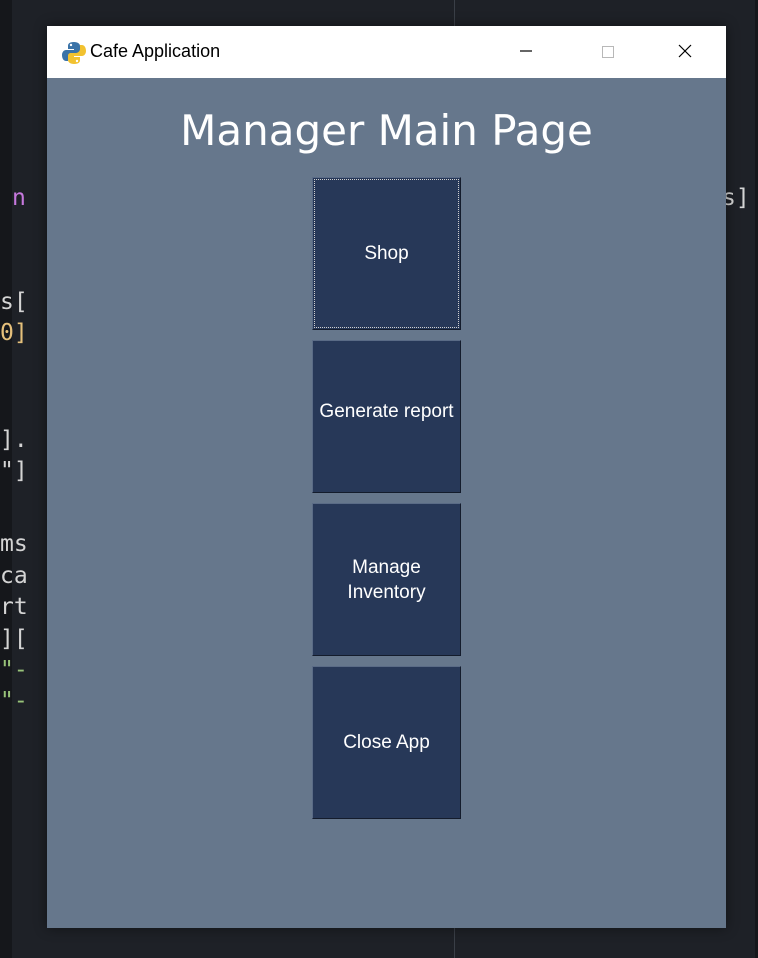 Image resolution: width=758 pixels, height=958 pixels. What do you see at coordinates (386, 411) in the screenshot?
I see `generate-report-button-label: Generate report` at bounding box center [386, 411].